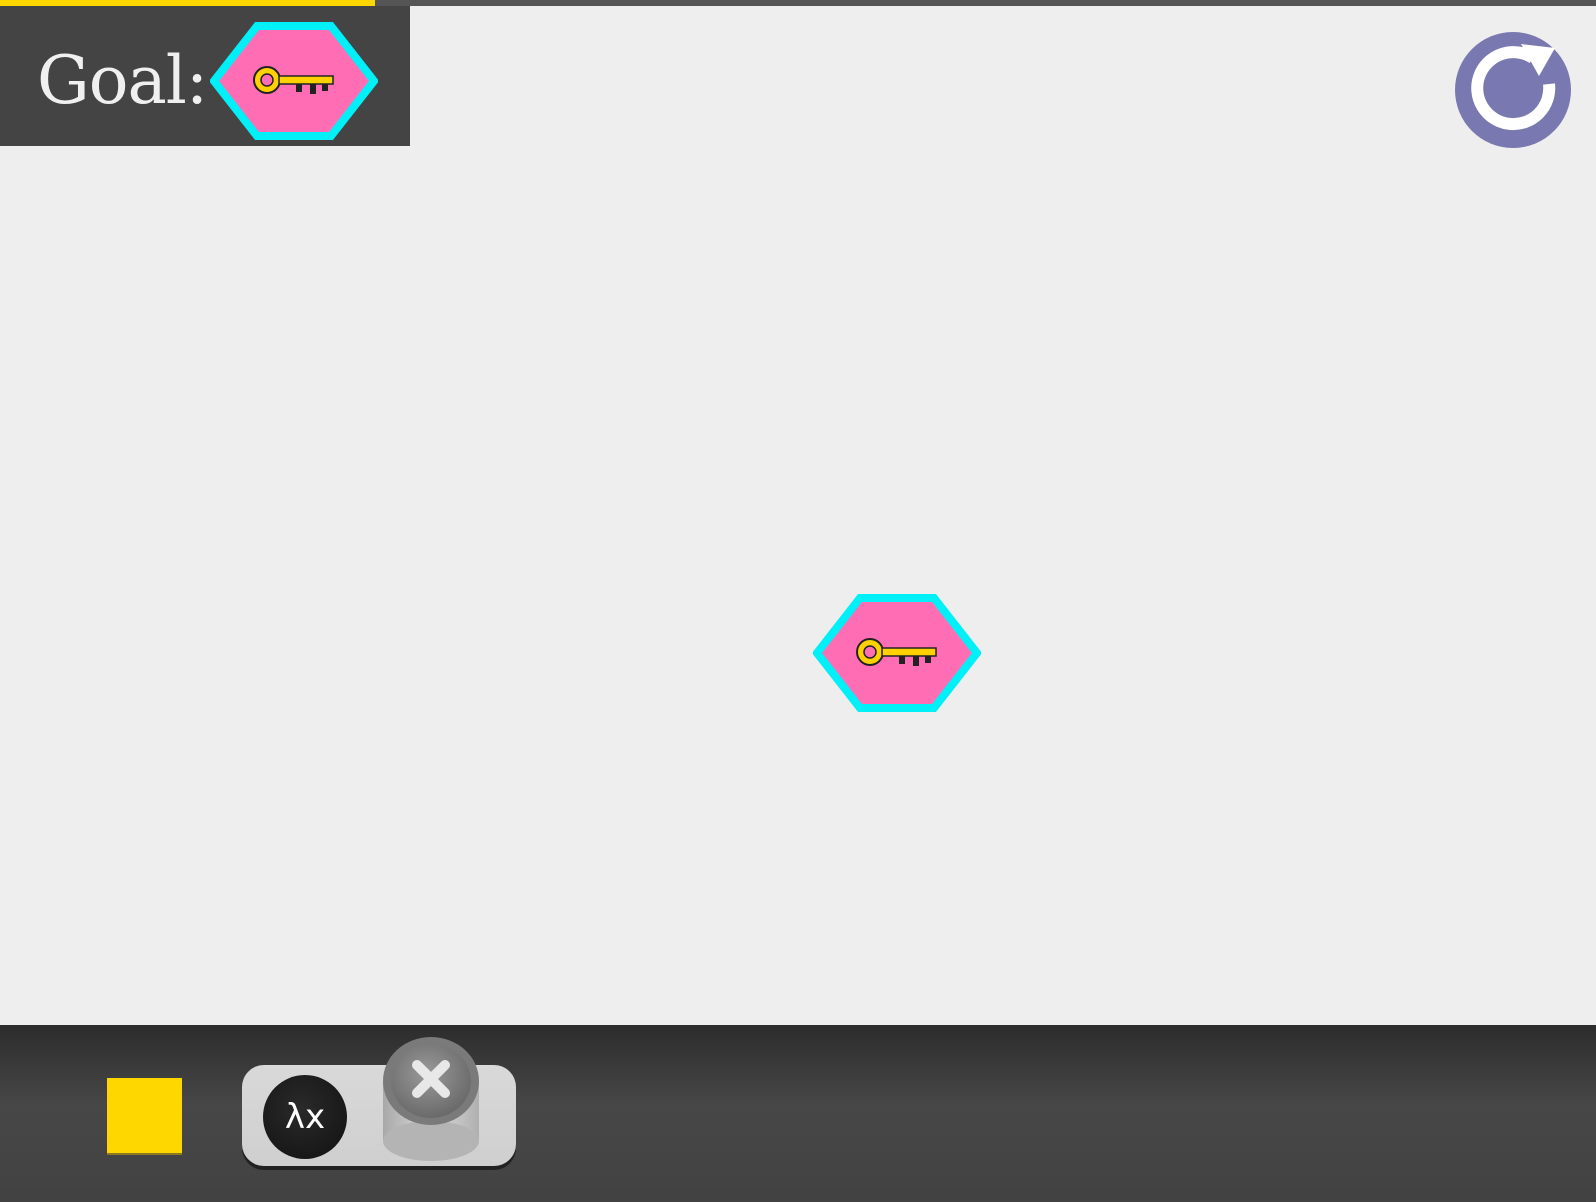 Image resolution: width=1596 pixels, height=1202 pixels. I want to click on x-pipe-icon, so click(431, 1100).